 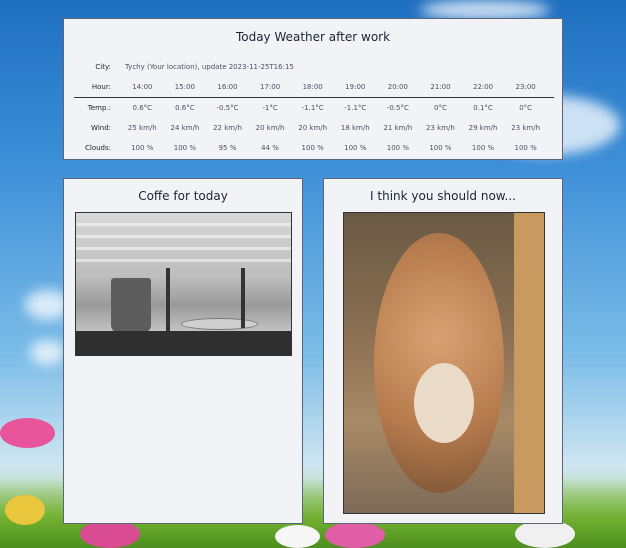 What do you see at coordinates (99, 108) in the screenshot?
I see `temp-label: Temp.:` at bounding box center [99, 108].